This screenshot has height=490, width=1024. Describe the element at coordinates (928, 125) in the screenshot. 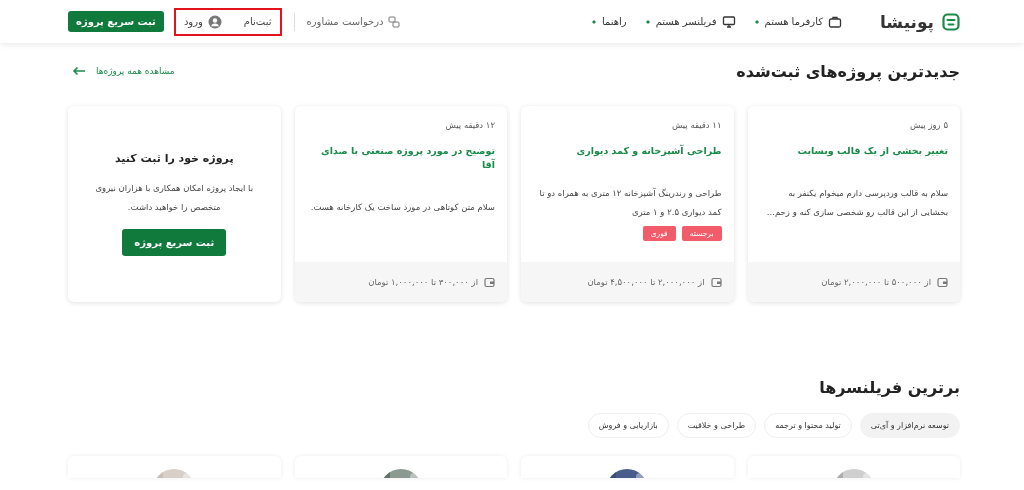

I see `posted-time: ۵ روز پیش` at that location.